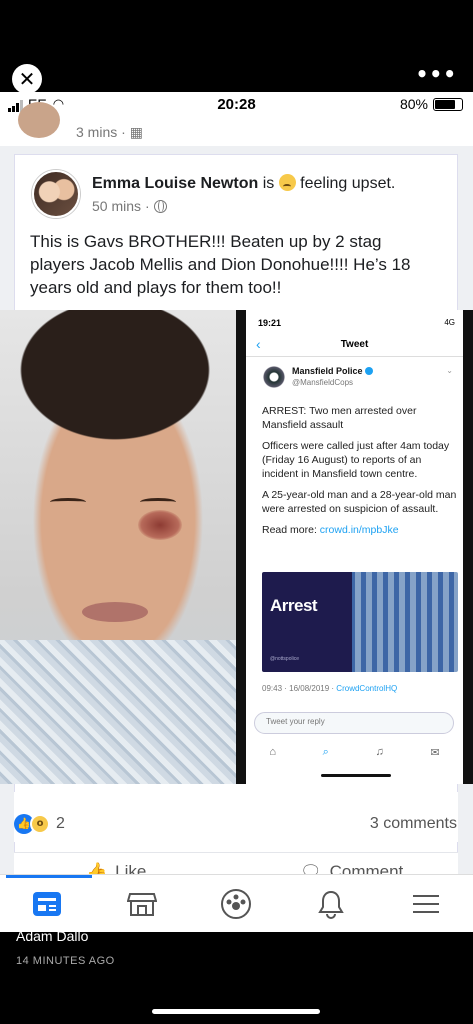 The height and width of the screenshot is (1024, 473). Describe the element at coordinates (60, 824) in the screenshot. I see `reaction-count: 2` at that location.